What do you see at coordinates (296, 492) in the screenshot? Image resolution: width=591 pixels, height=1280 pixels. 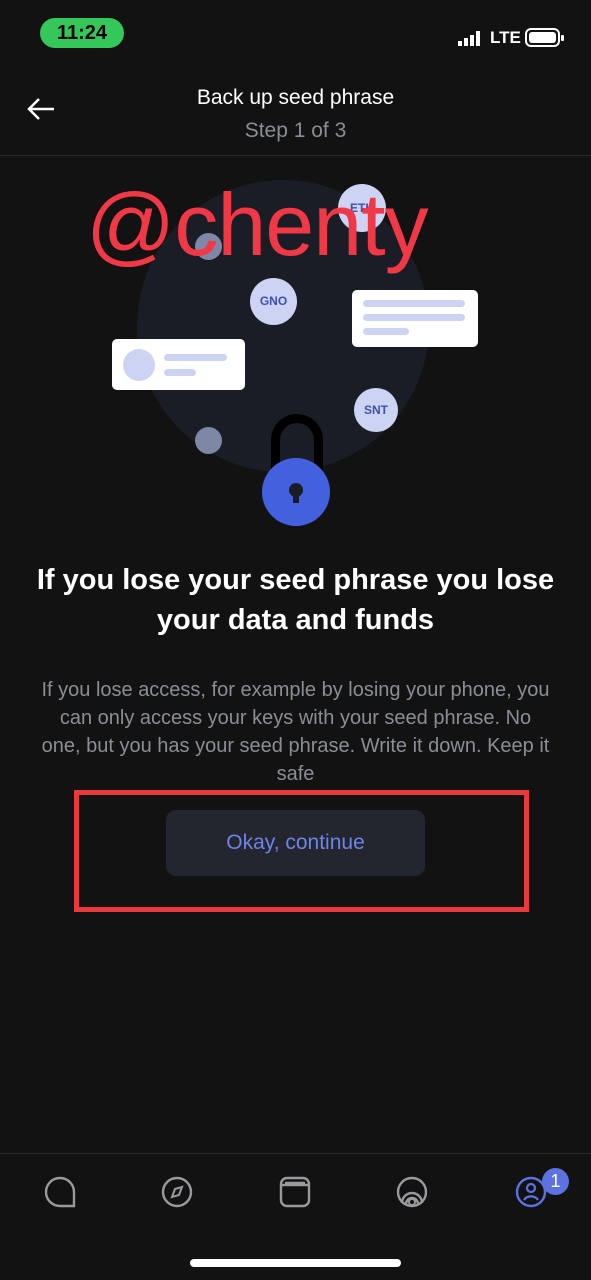 I see `lock-icon` at bounding box center [296, 492].